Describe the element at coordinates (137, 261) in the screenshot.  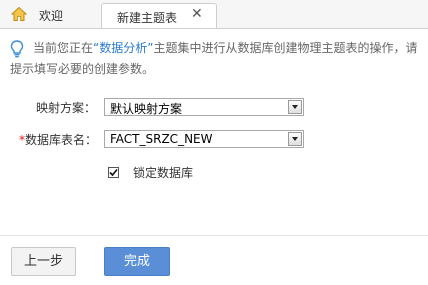
I see `finish-button: 完成` at that location.